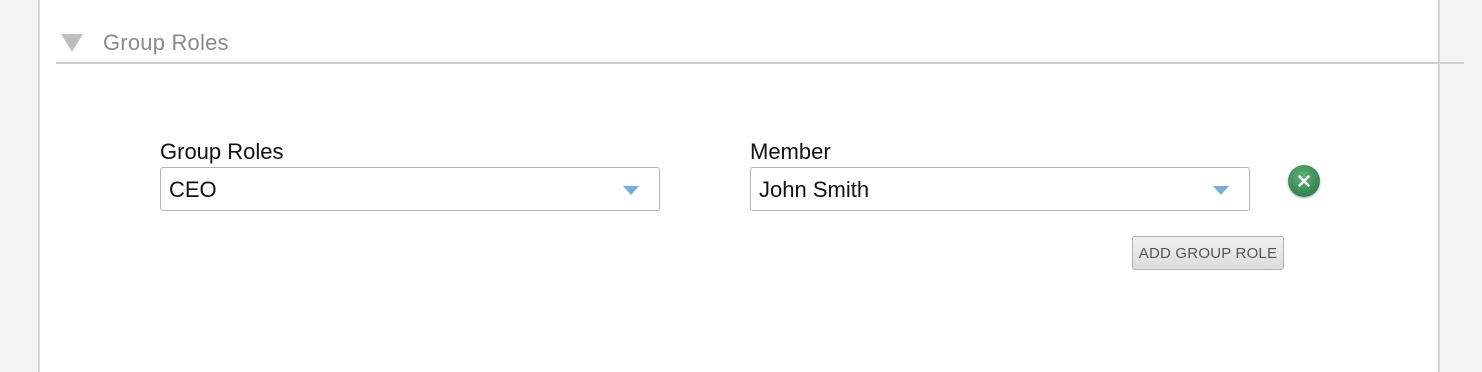 This screenshot has width=1482, height=372. I want to click on group-roles-label: Group Roles, so click(222, 151).